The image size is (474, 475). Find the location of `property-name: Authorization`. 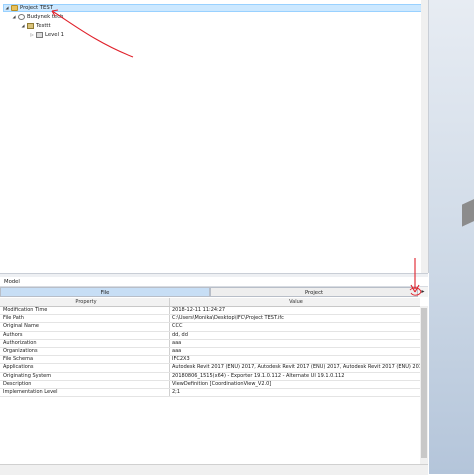

property-name: Authorization is located at coordinates (85, 343).